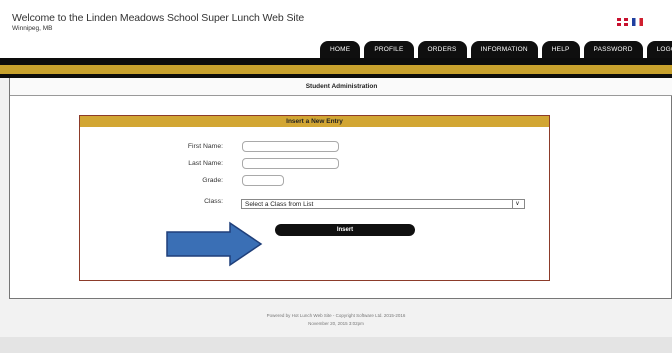  Describe the element at coordinates (517, 204) in the screenshot. I see `chevron-down-icon: ∨` at that location.